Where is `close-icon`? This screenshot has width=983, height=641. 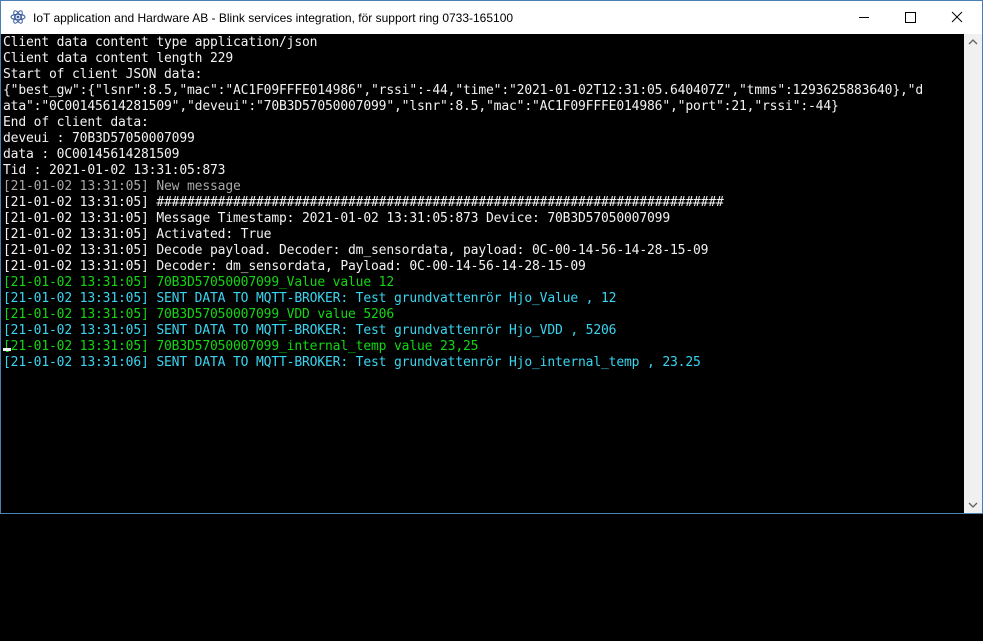
close-icon is located at coordinates (957, 17).